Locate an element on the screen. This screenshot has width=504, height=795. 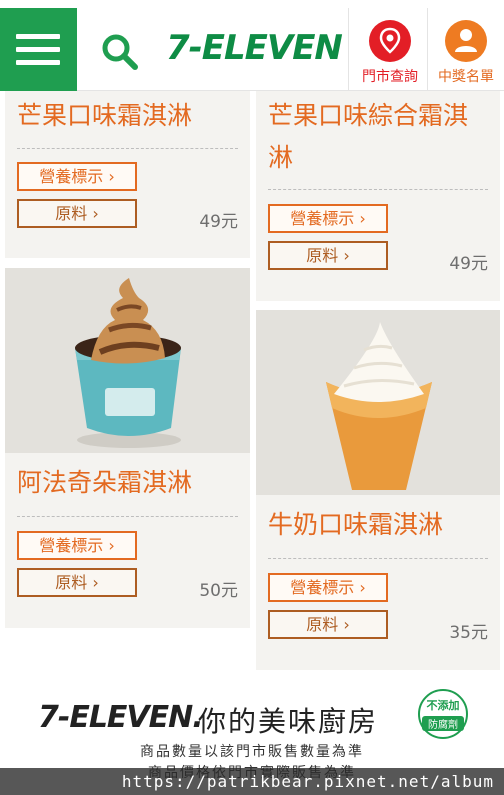
product-name: 阿法奇朵霜淇淋 is located at coordinates (105, 482).